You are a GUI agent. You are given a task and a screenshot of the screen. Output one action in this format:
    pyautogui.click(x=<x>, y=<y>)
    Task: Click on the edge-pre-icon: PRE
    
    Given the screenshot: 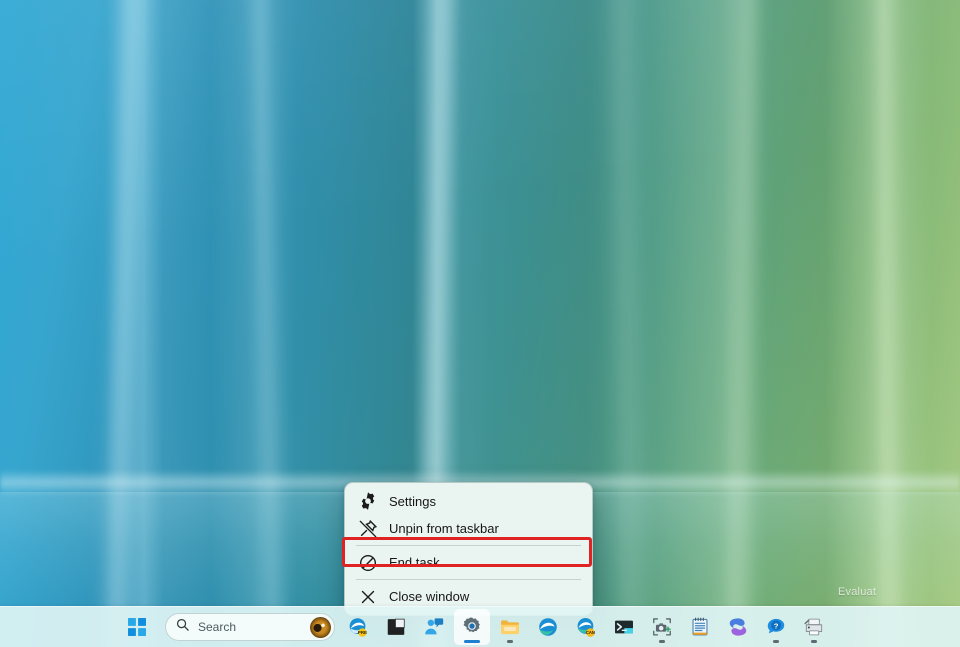 What is the action you would take?
    pyautogui.click(x=358, y=627)
    